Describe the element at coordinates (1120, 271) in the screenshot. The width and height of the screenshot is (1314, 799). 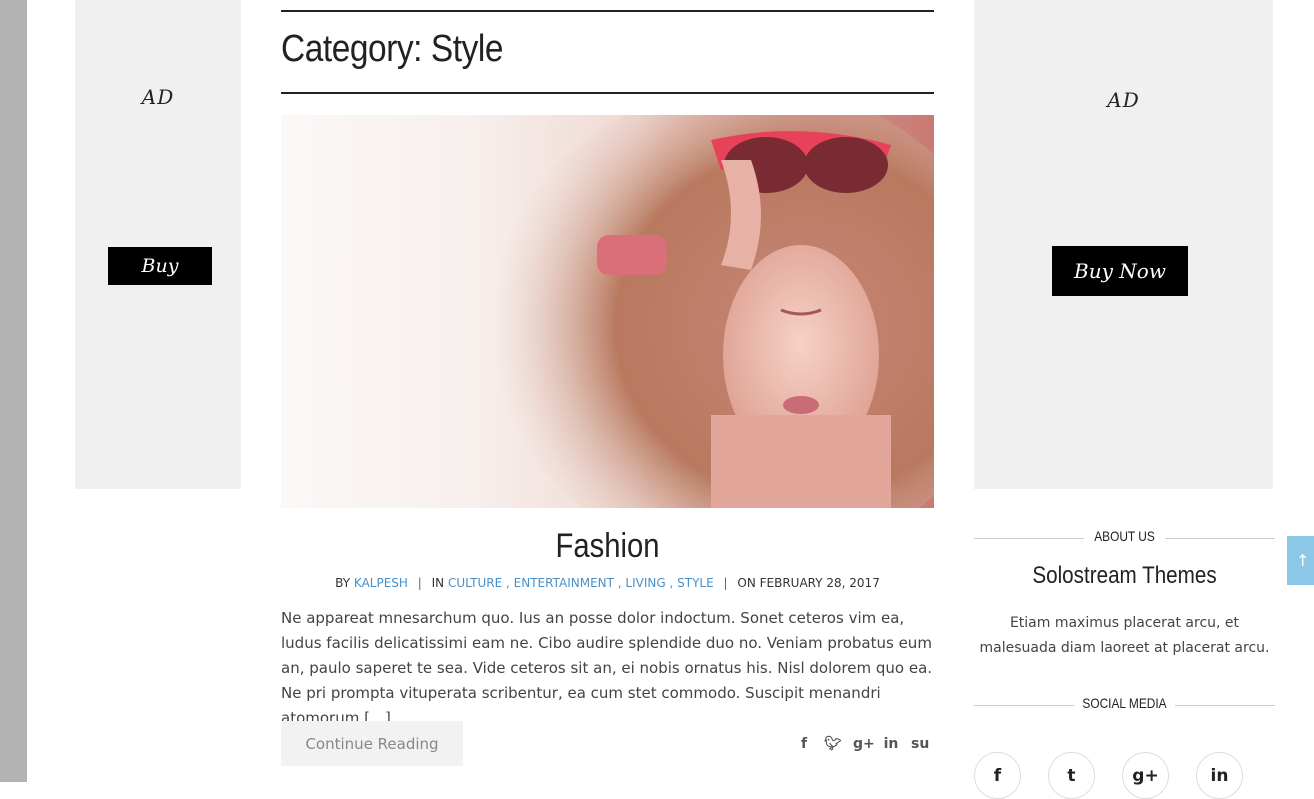
I see `right-ad-buy-now-button: Buy Now` at that location.